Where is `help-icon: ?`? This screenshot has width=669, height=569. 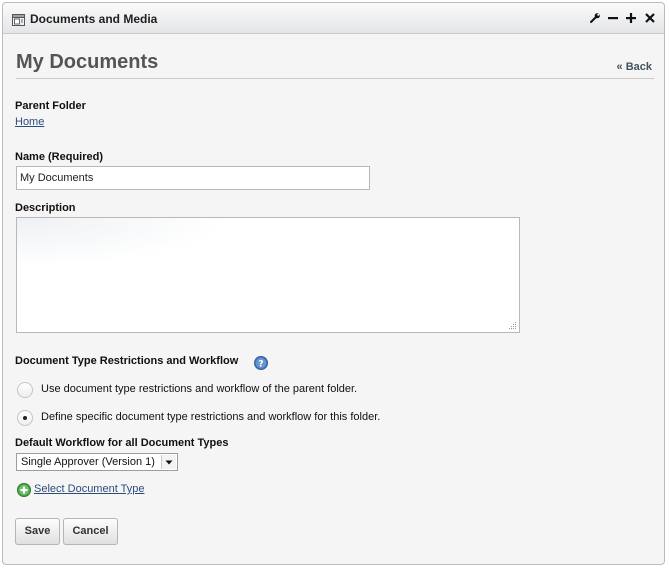 help-icon: ? is located at coordinates (261, 363).